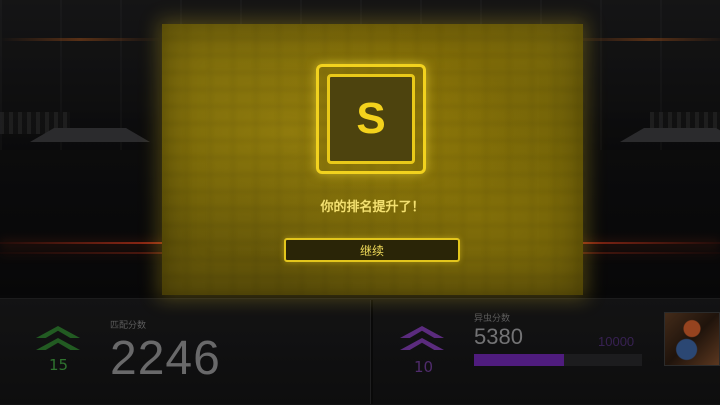  I want to click on continue-button: 继续, so click(372, 250).